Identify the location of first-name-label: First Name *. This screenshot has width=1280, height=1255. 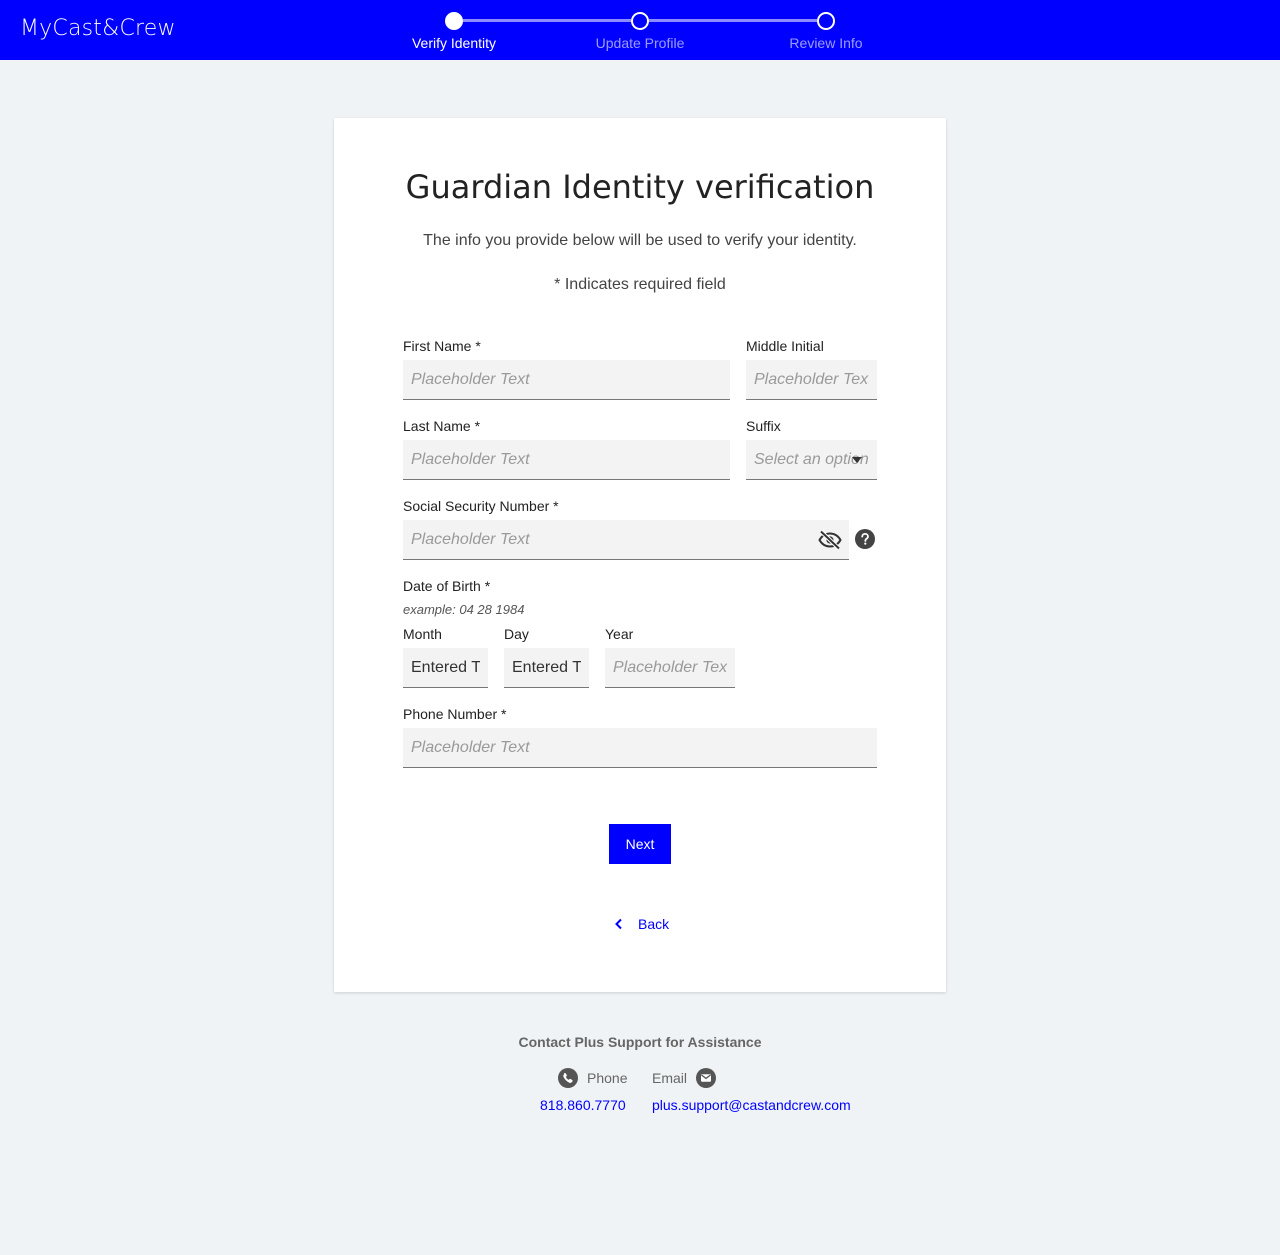
(442, 346).